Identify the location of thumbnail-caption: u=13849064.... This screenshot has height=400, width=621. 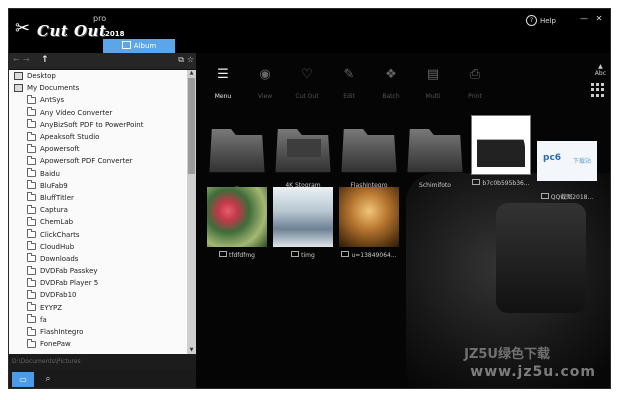
(369, 255).